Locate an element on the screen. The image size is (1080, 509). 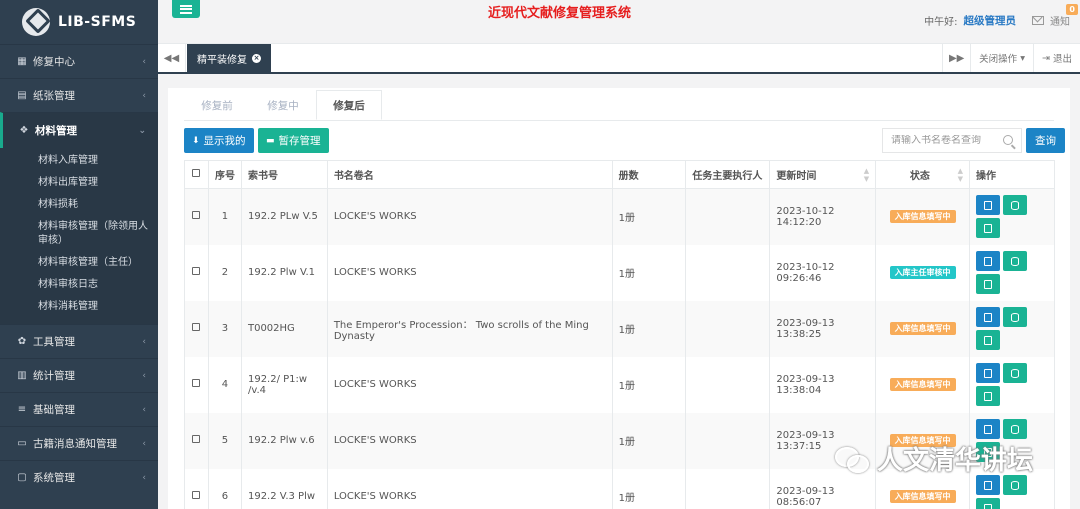
sidebar-item-6: ≡ 基础管理 ‹ is located at coordinates (79, 409).